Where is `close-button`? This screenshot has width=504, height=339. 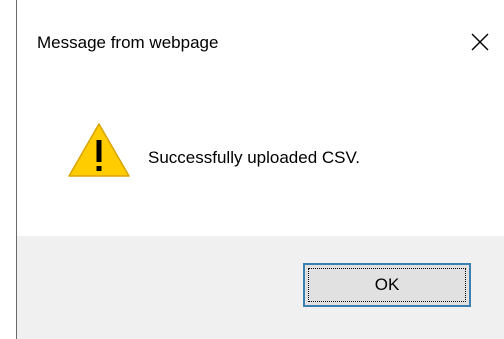
close-button is located at coordinates (481, 41).